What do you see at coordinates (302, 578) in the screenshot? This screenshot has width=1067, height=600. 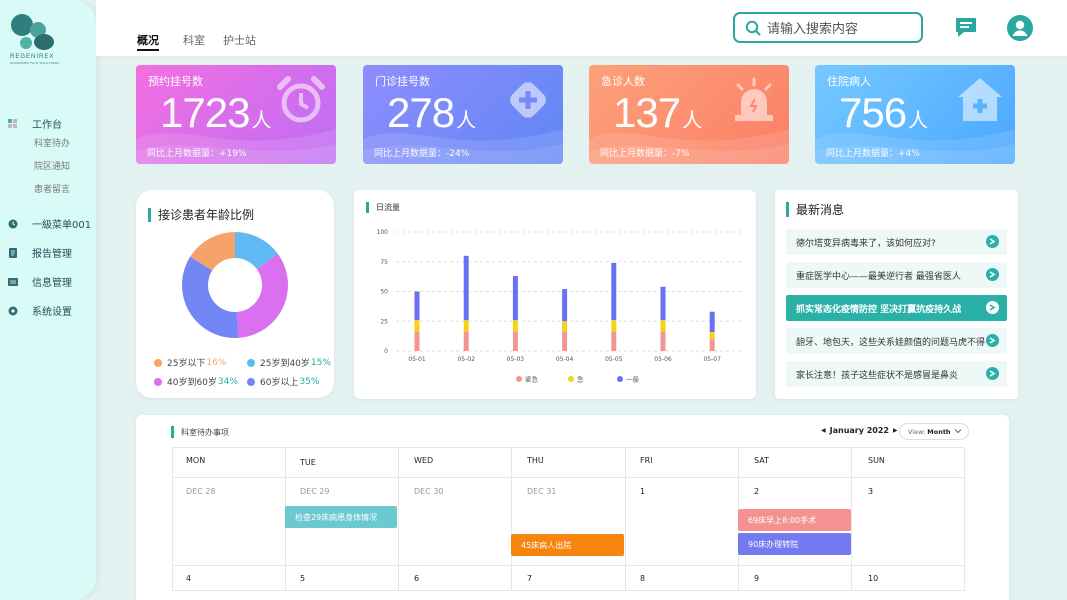 I see `calendar-day: 5` at bounding box center [302, 578].